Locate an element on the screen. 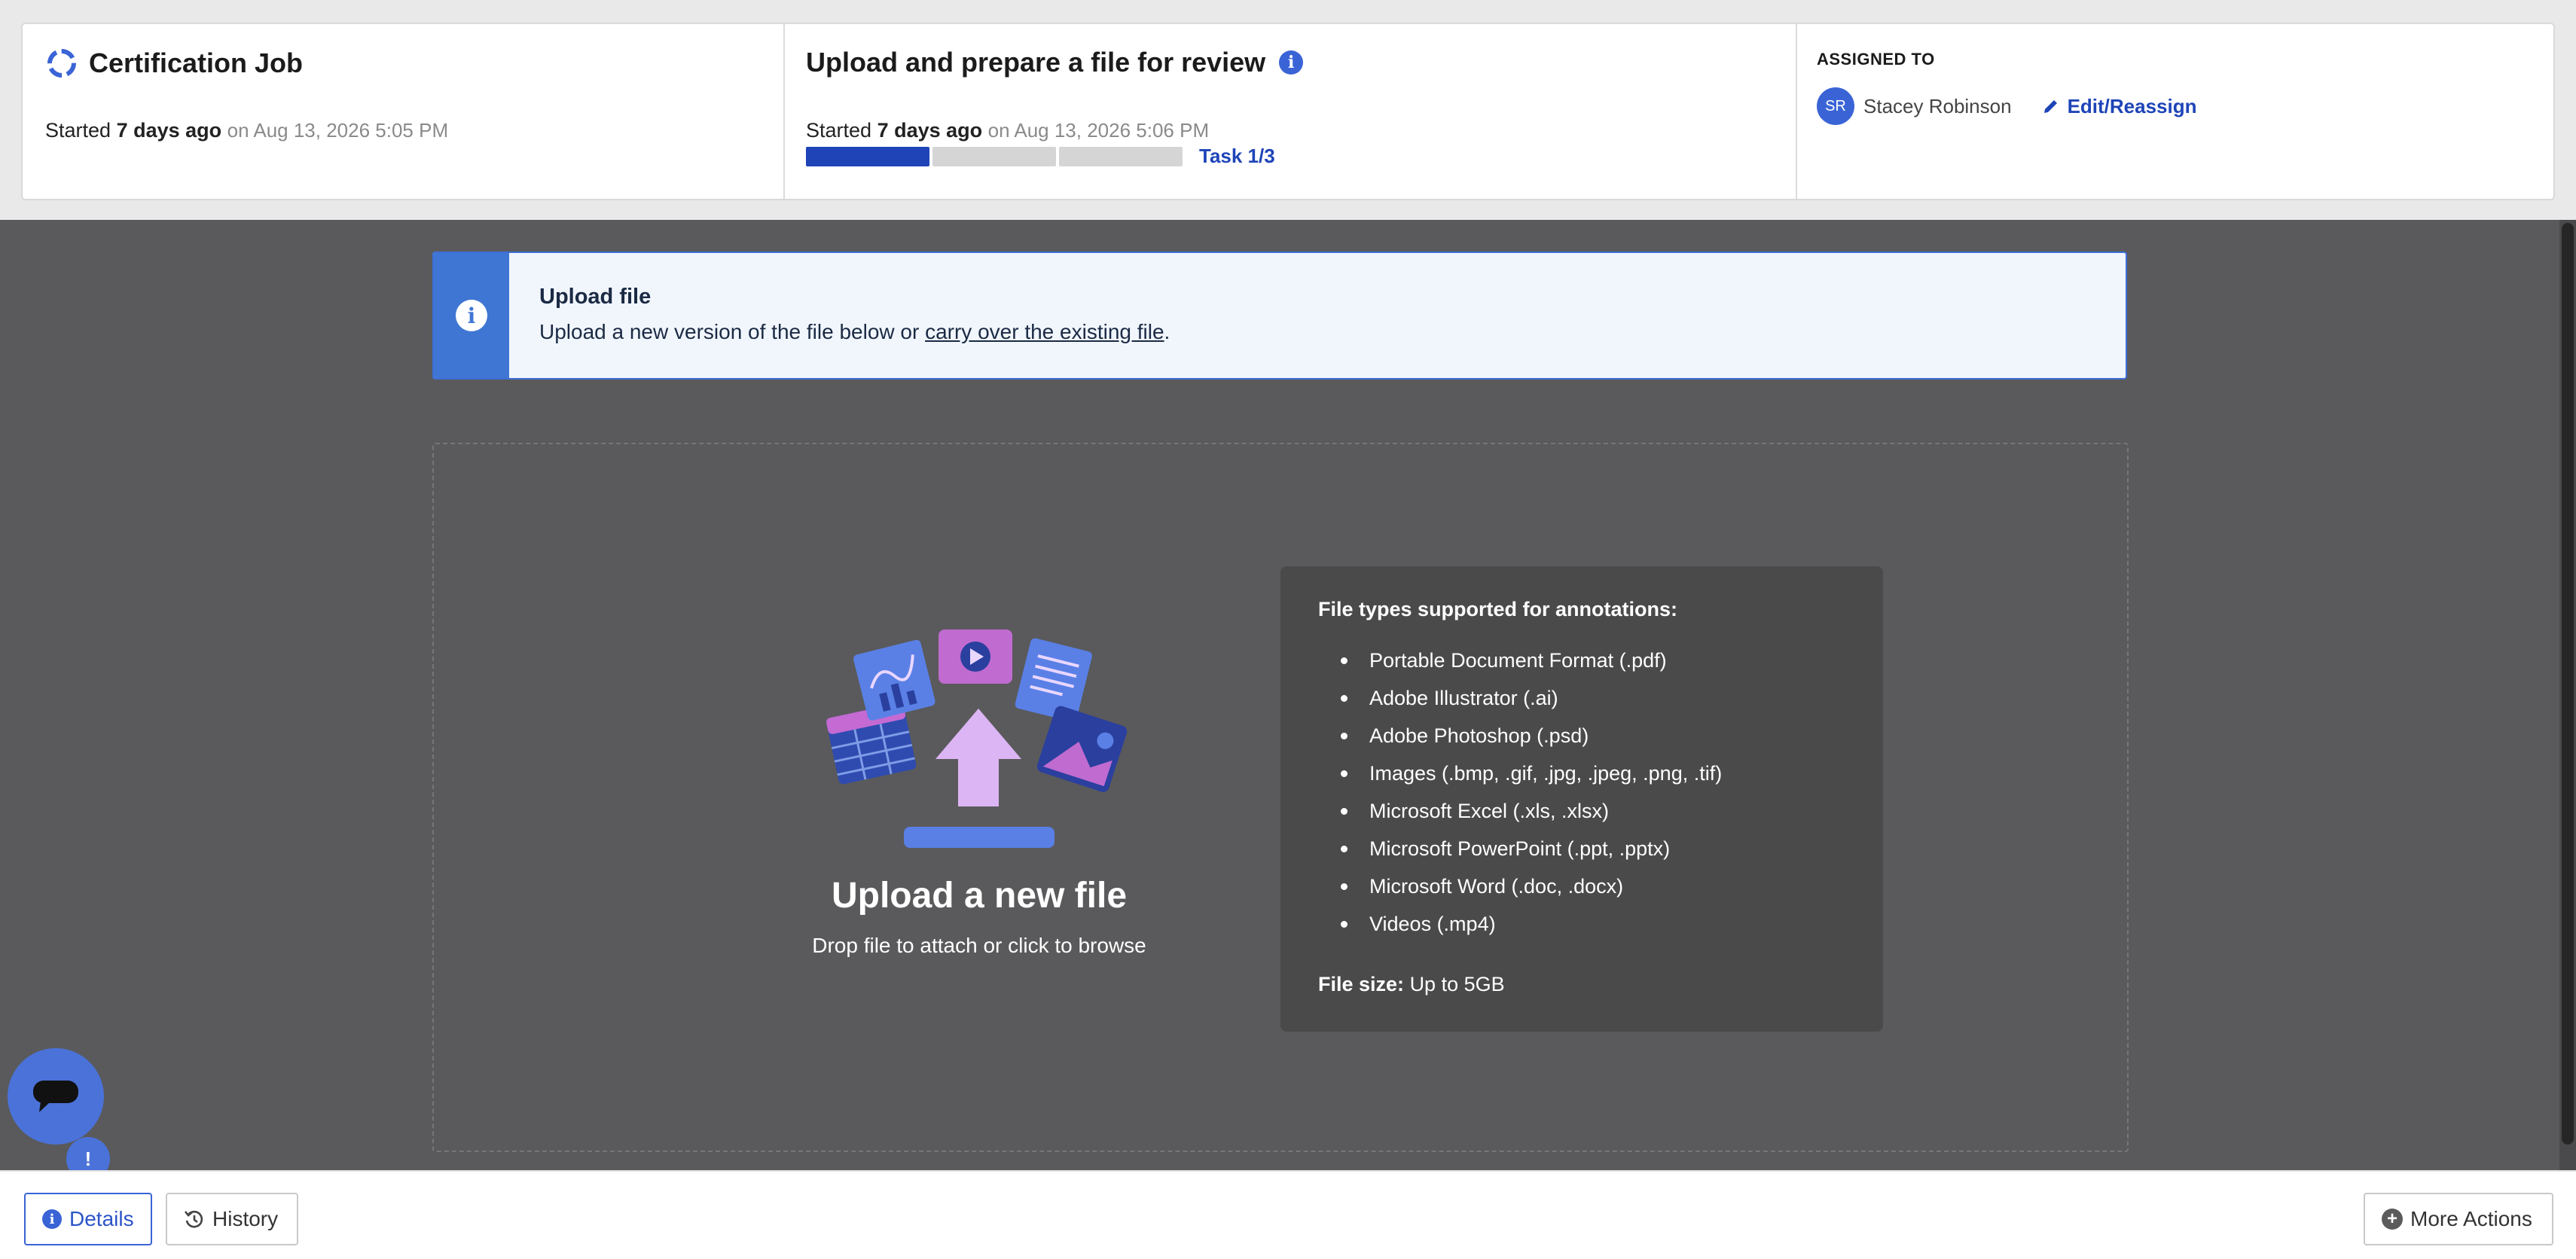  file-types-heading: File types supported for annotations: is located at coordinates (1498, 609).